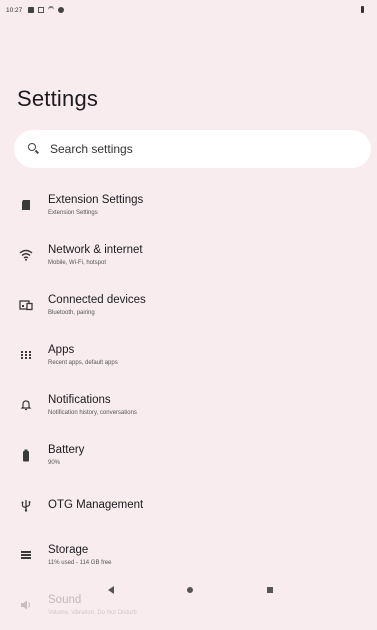  Describe the element at coordinates (66, 450) in the screenshot. I see `settings-item-title: Battery` at that location.